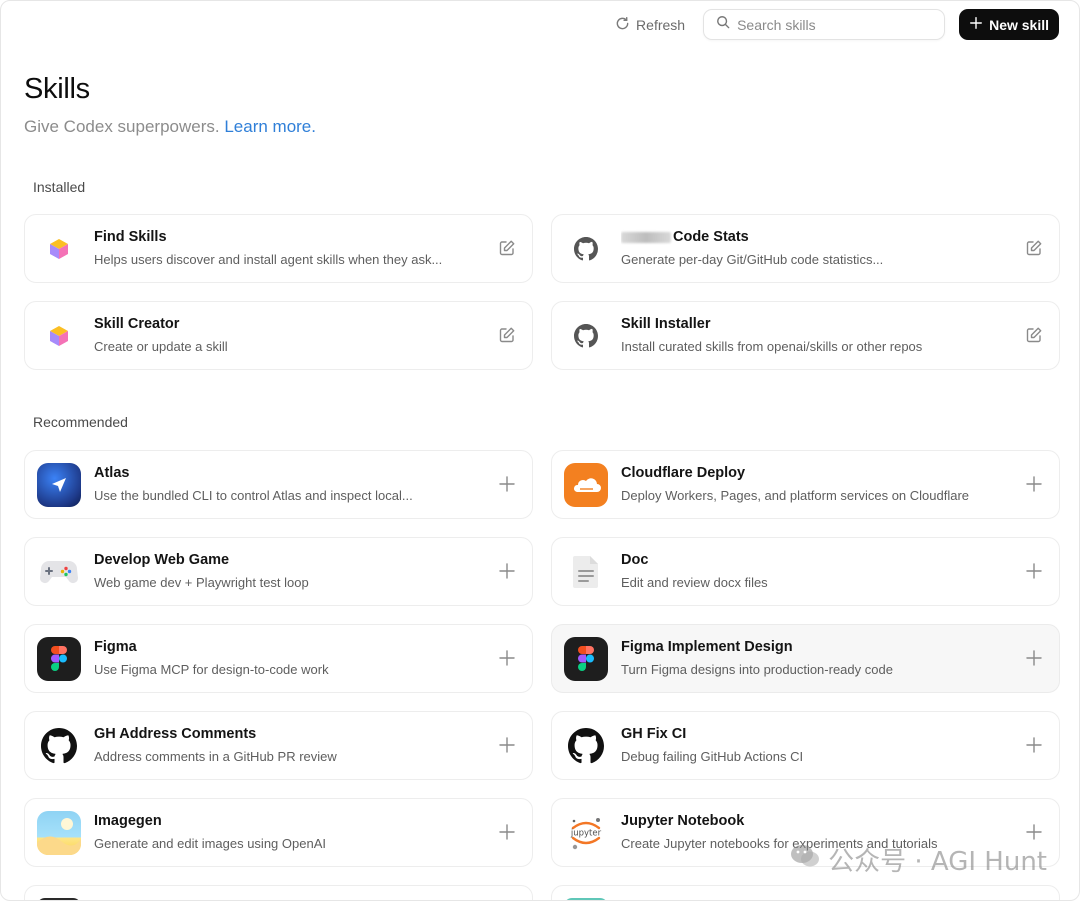 This screenshot has width=1080, height=901. Describe the element at coordinates (635, 560) in the screenshot. I see `skill-name: Doc` at that location.